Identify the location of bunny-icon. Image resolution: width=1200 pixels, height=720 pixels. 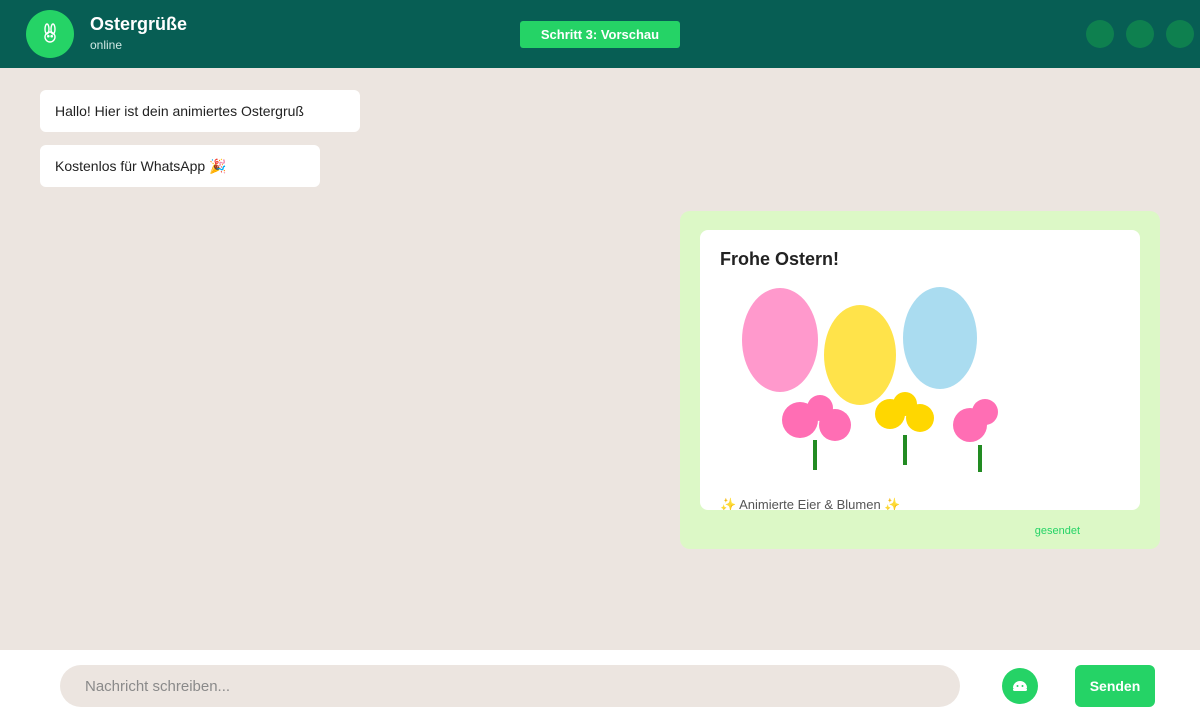
(50, 33).